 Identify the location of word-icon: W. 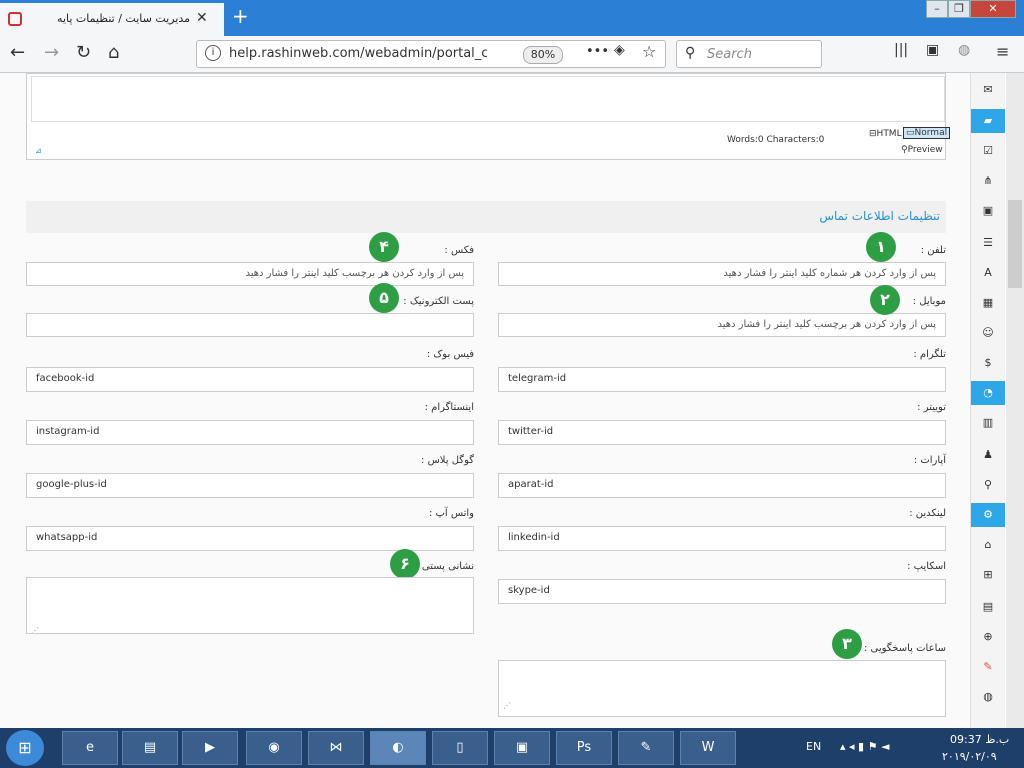
(708, 748).